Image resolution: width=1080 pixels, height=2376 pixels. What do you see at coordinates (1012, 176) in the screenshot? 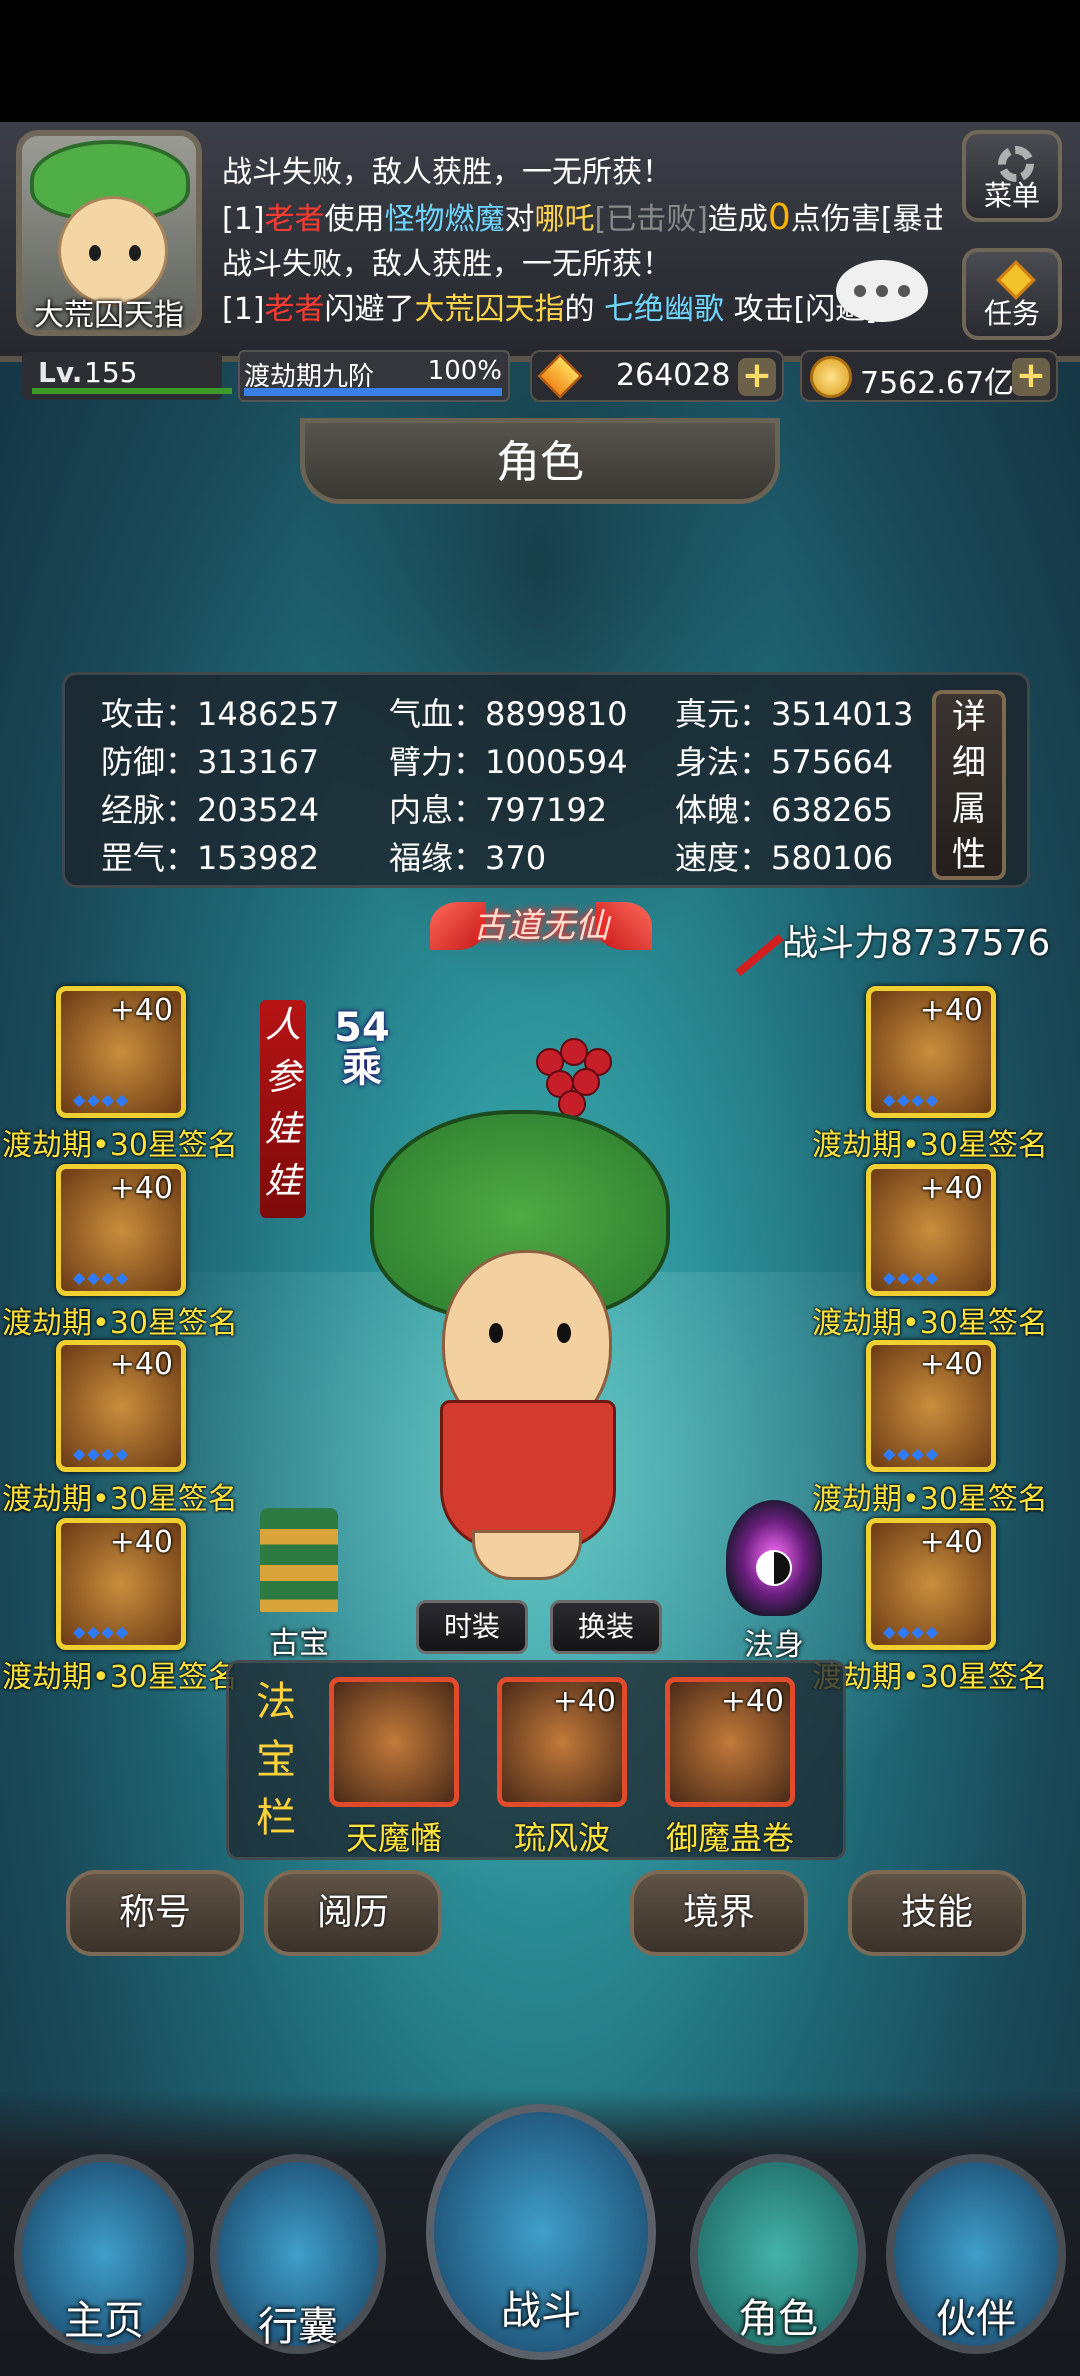
I see `menu-button: 菜单` at bounding box center [1012, 176].